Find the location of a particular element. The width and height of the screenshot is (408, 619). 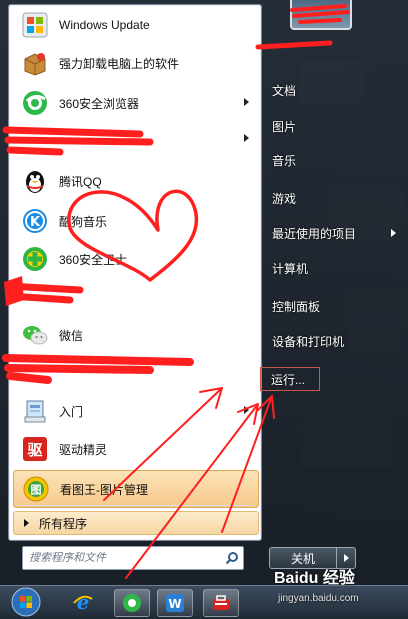

search-icon is located at coordinates (232, 558).